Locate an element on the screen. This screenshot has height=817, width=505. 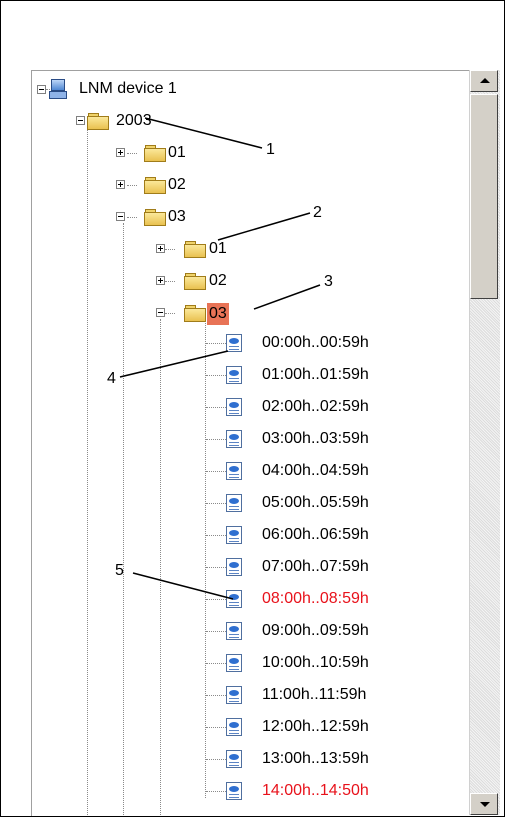
vertical-scrollbar is located at coordinates (484, 442).